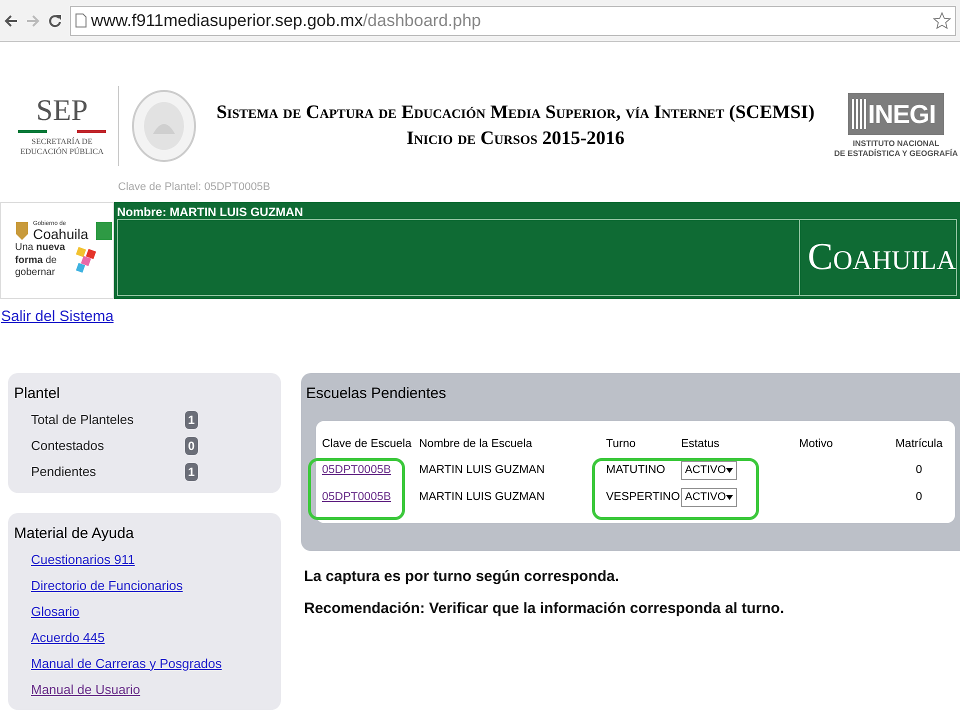  I want to click on sep-logo: SEP SECRETARÍA DE EDUCACIÓN PÚBLICA, so click(62, 126).